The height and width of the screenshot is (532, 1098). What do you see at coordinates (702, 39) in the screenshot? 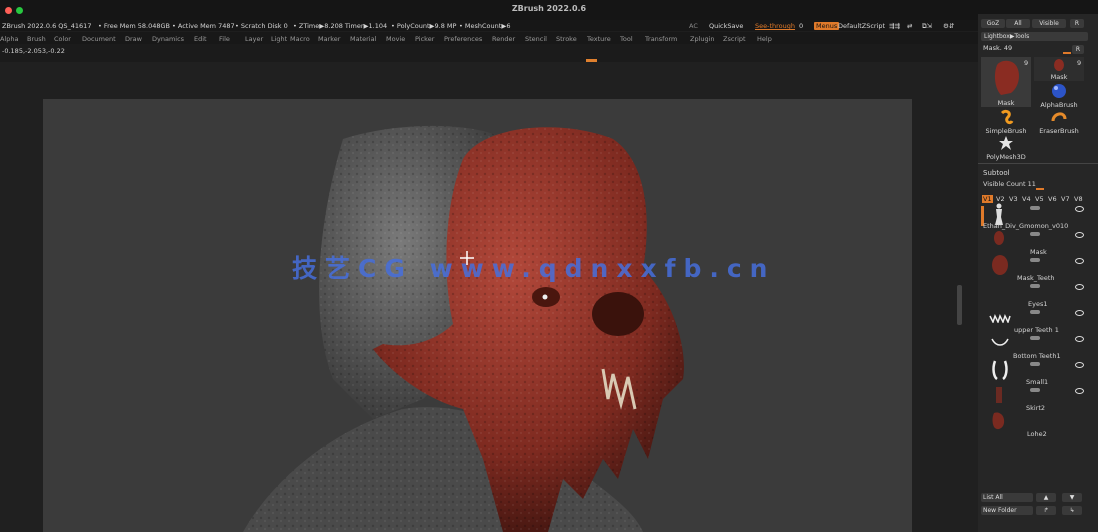
I see `menu-item: Zplugin` at bounding box center [702, 39].